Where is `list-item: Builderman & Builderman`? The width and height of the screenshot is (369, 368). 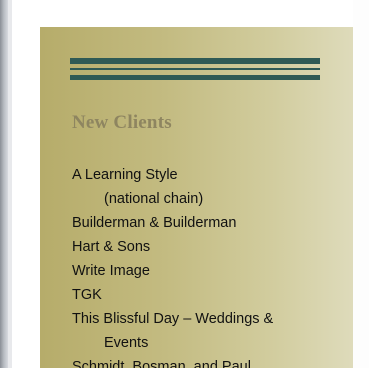 list-item: Builderman & Builderman is located at coordinates (154, 223).